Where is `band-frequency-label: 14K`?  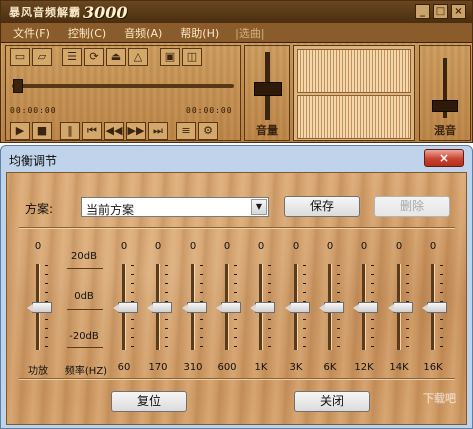 band-frequency-label: 14K is located at coordinates (399, 367).